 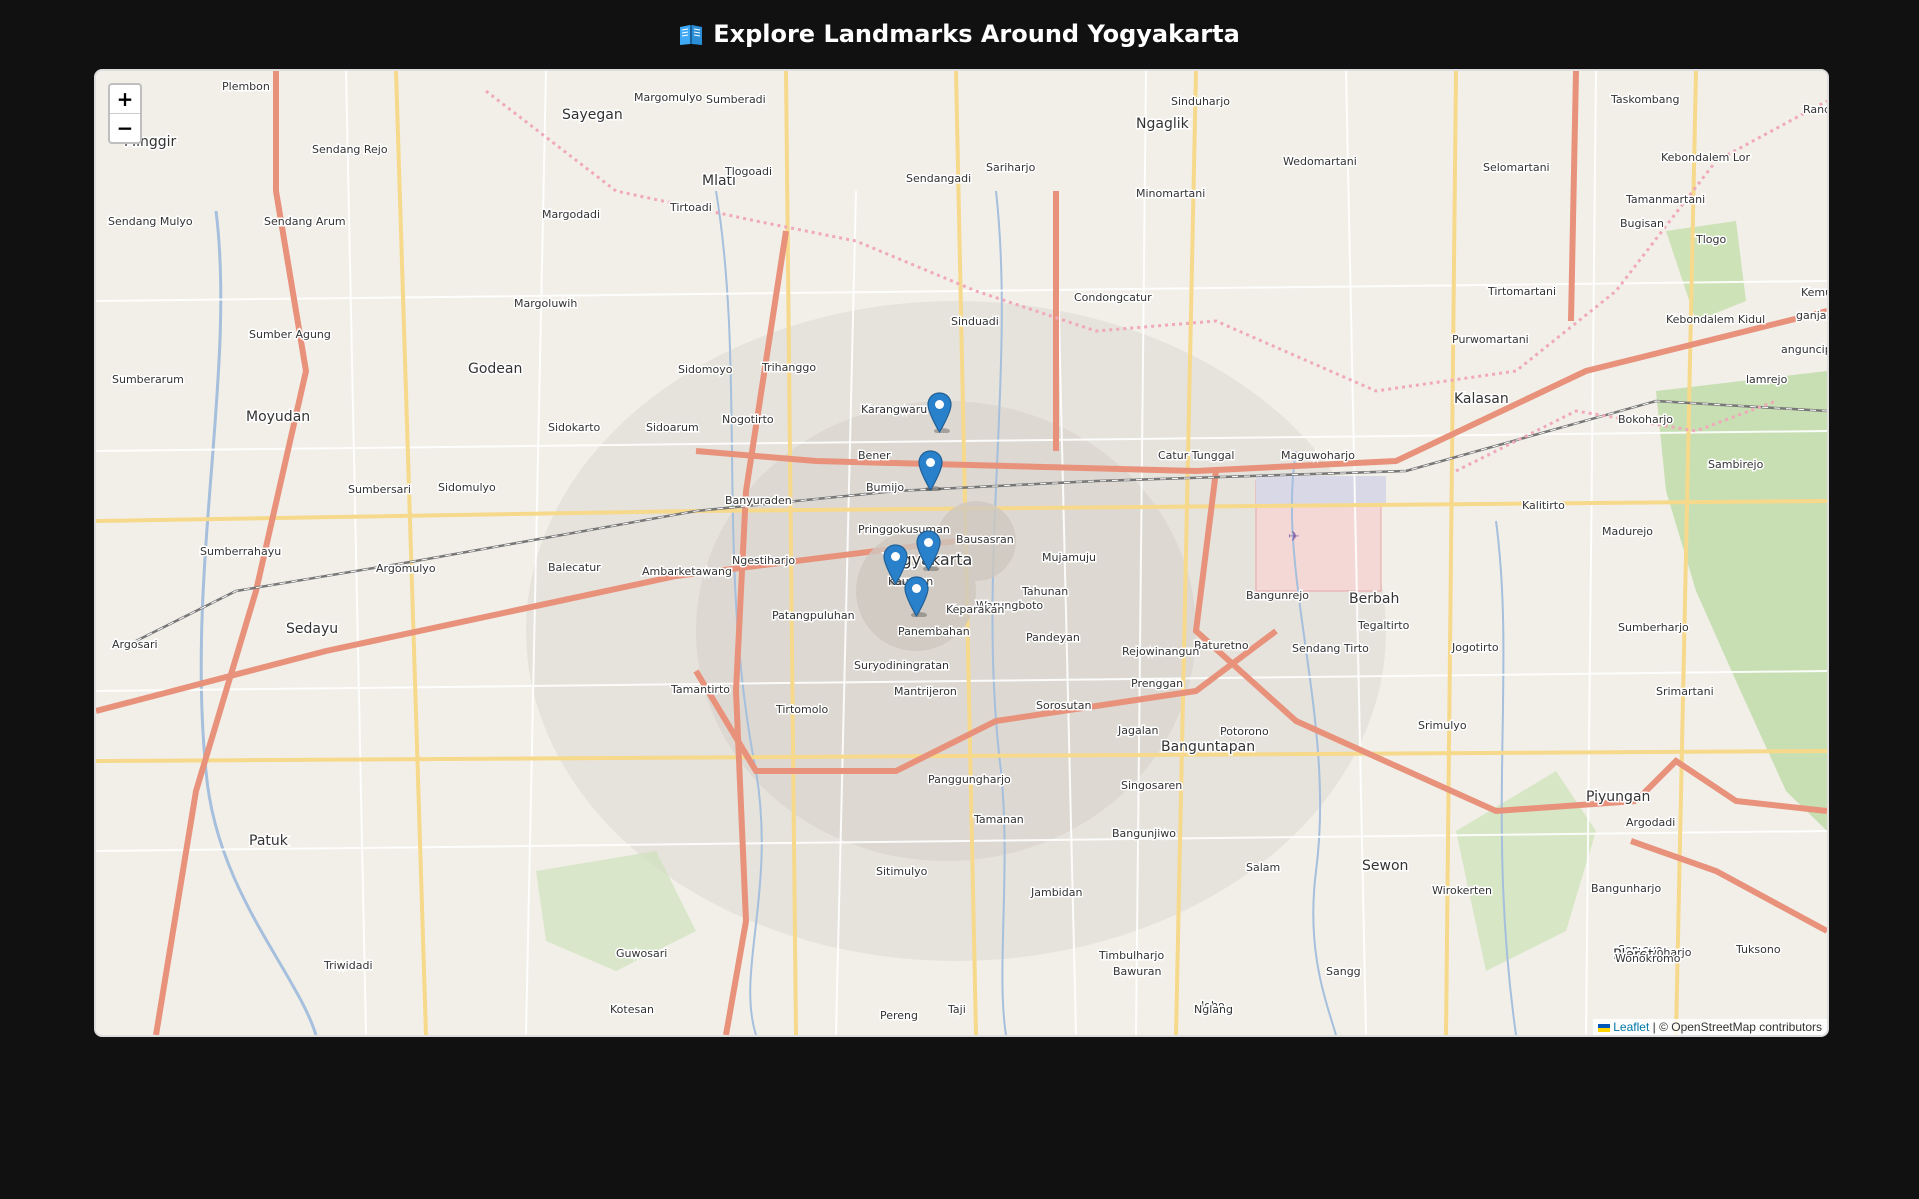 I want to click on place-label: Sitimulyo, so click(x=902, y=871).